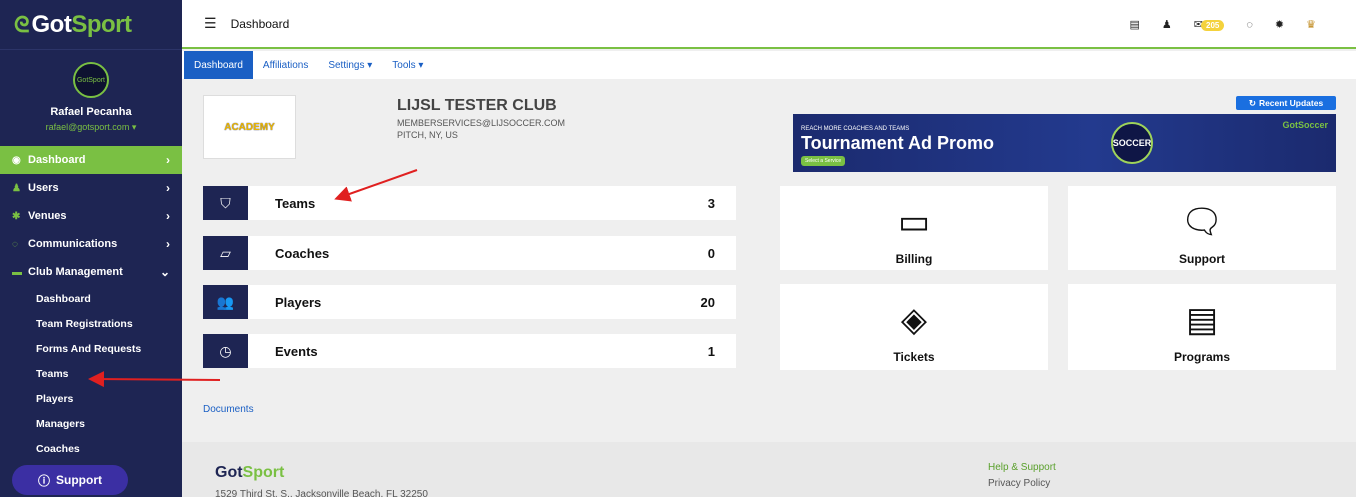 The width and height of the screenshot is (1356, 497). What do you see at coordinates (1305, 125) in the screenshot?
I see `promo-brand: GotSoccer` at bounding box center [1305, 125].